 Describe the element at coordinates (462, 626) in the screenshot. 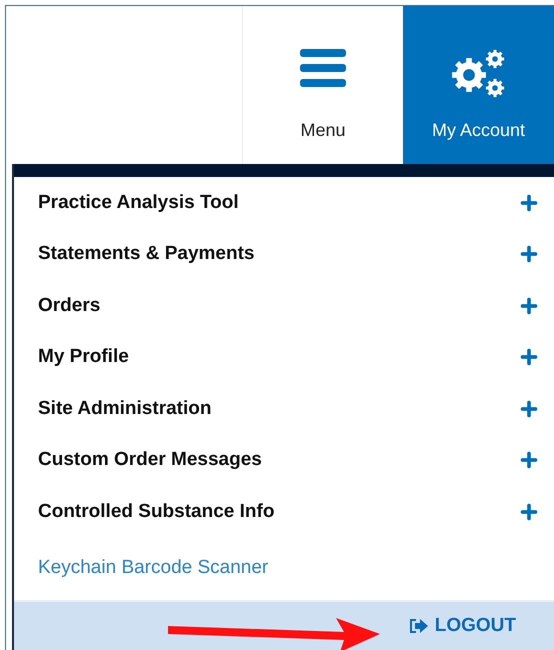

I see `logout-button: LOGOUT` at that location.